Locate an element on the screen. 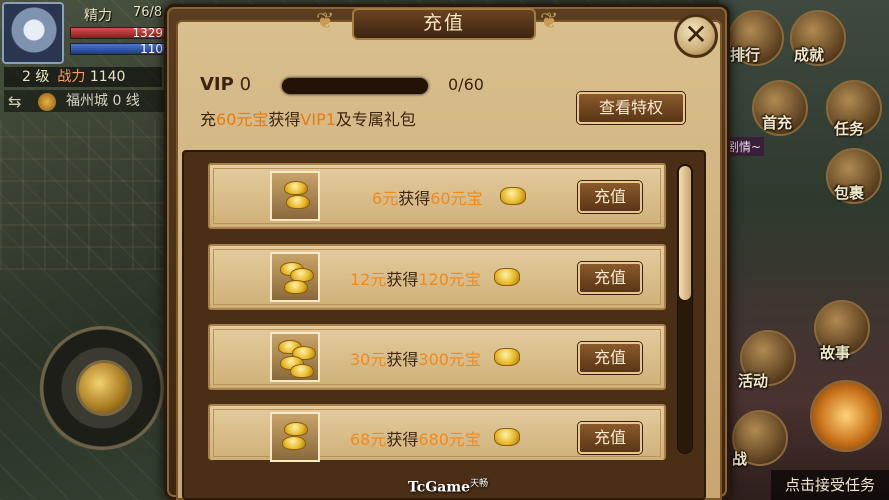  hp-bar: 1329 is located at coordinates (118, 33).